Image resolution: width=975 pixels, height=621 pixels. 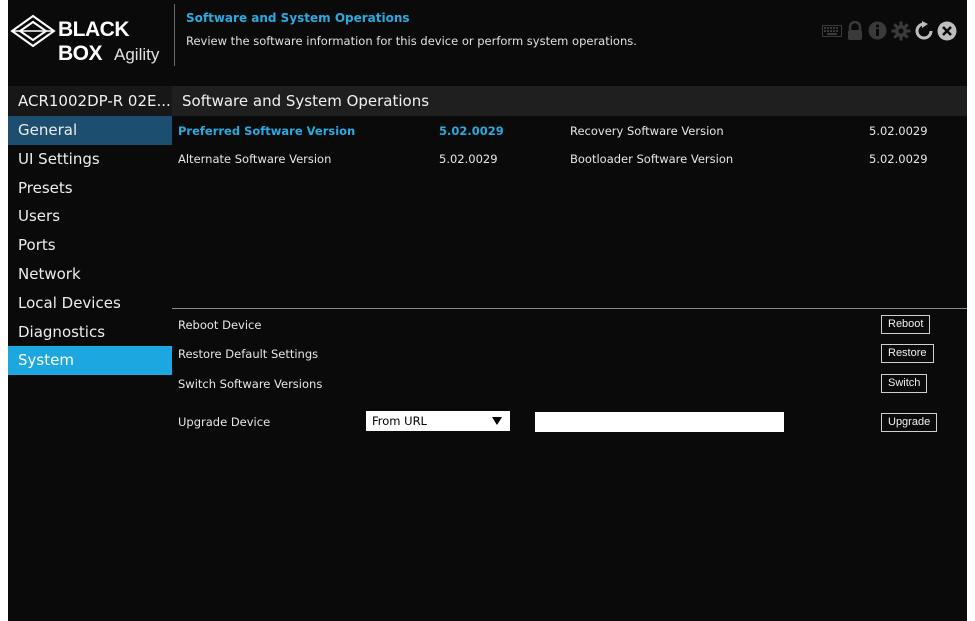 I want to click on section-divider, so click(x=569, y=308).